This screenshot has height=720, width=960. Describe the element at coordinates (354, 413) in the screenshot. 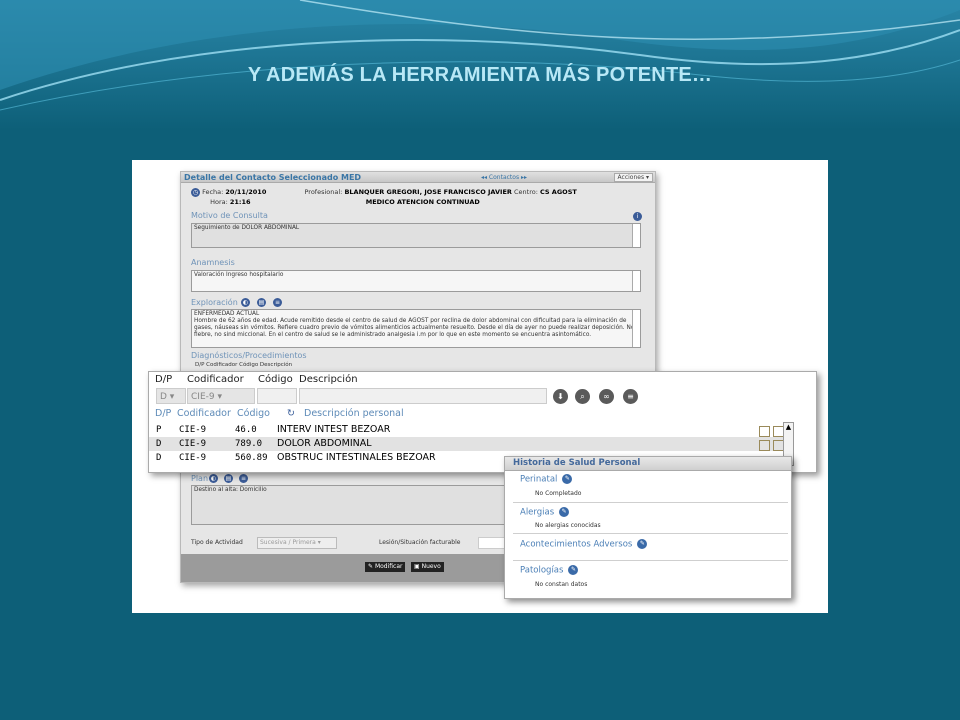

I see `col-descripcion: Descripción personal` at that location.